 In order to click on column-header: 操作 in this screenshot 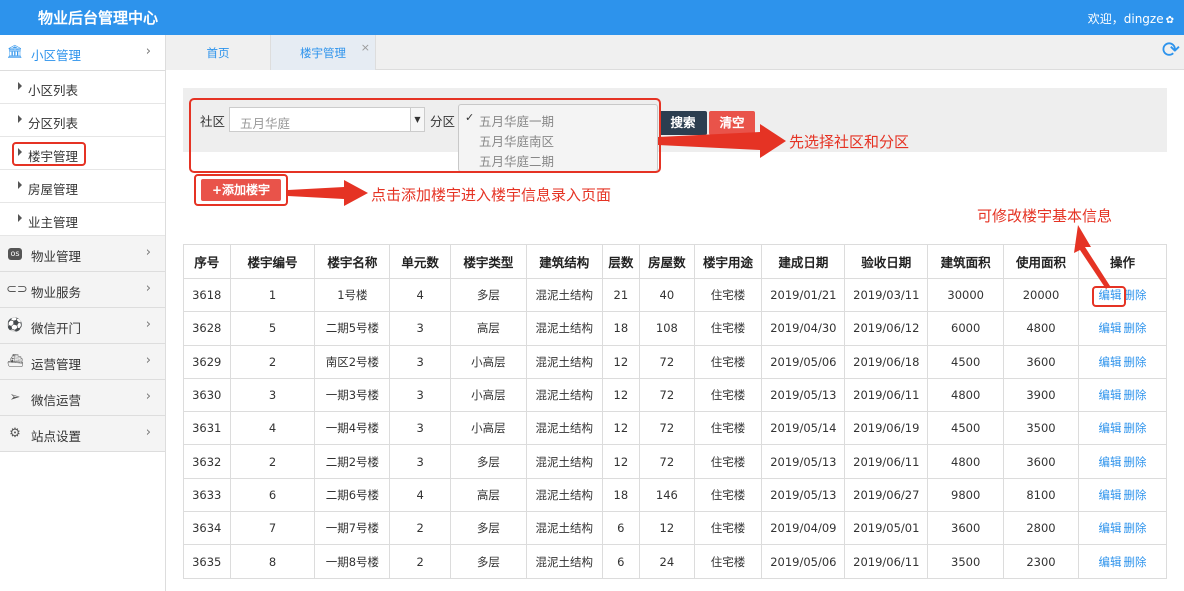, I will do `click(1122, 261)`.